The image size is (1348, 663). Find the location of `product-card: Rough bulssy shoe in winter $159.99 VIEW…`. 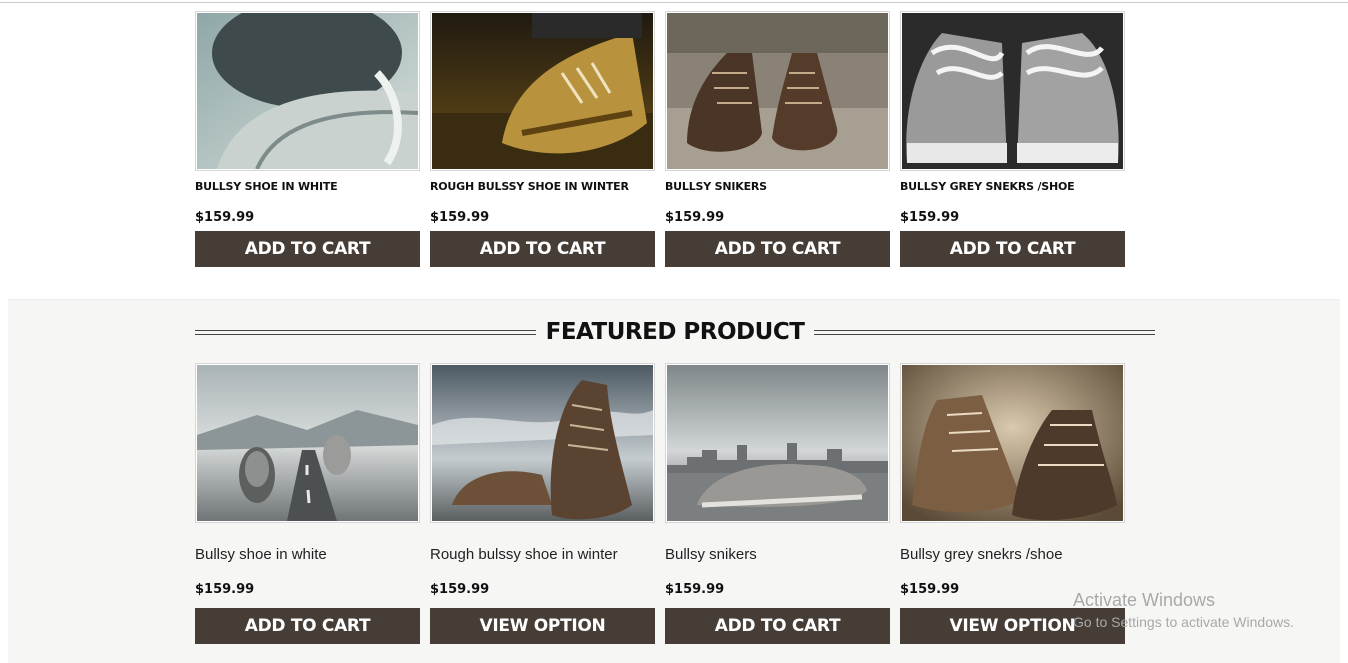

product-card: Rough bulssy shoe in winter $159.99 VIEW… is located at coordinates (542, 503).